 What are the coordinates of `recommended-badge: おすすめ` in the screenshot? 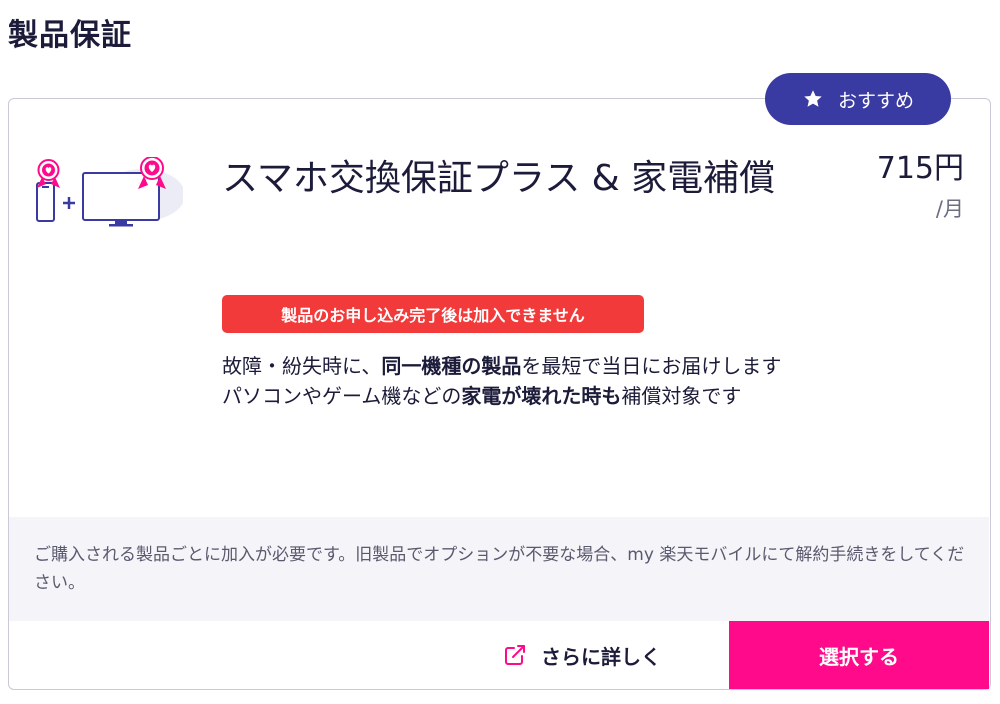 It's located at (858, 99).